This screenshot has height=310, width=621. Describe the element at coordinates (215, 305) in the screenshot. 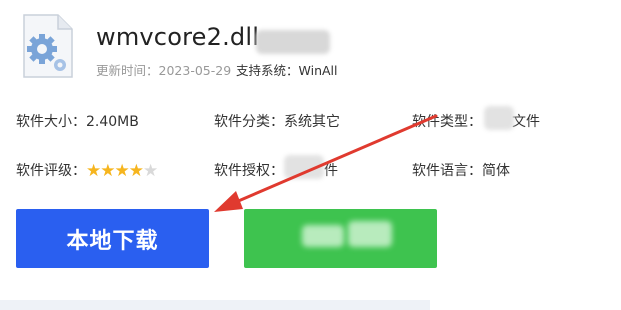

I see `bottom-divider` at that location.